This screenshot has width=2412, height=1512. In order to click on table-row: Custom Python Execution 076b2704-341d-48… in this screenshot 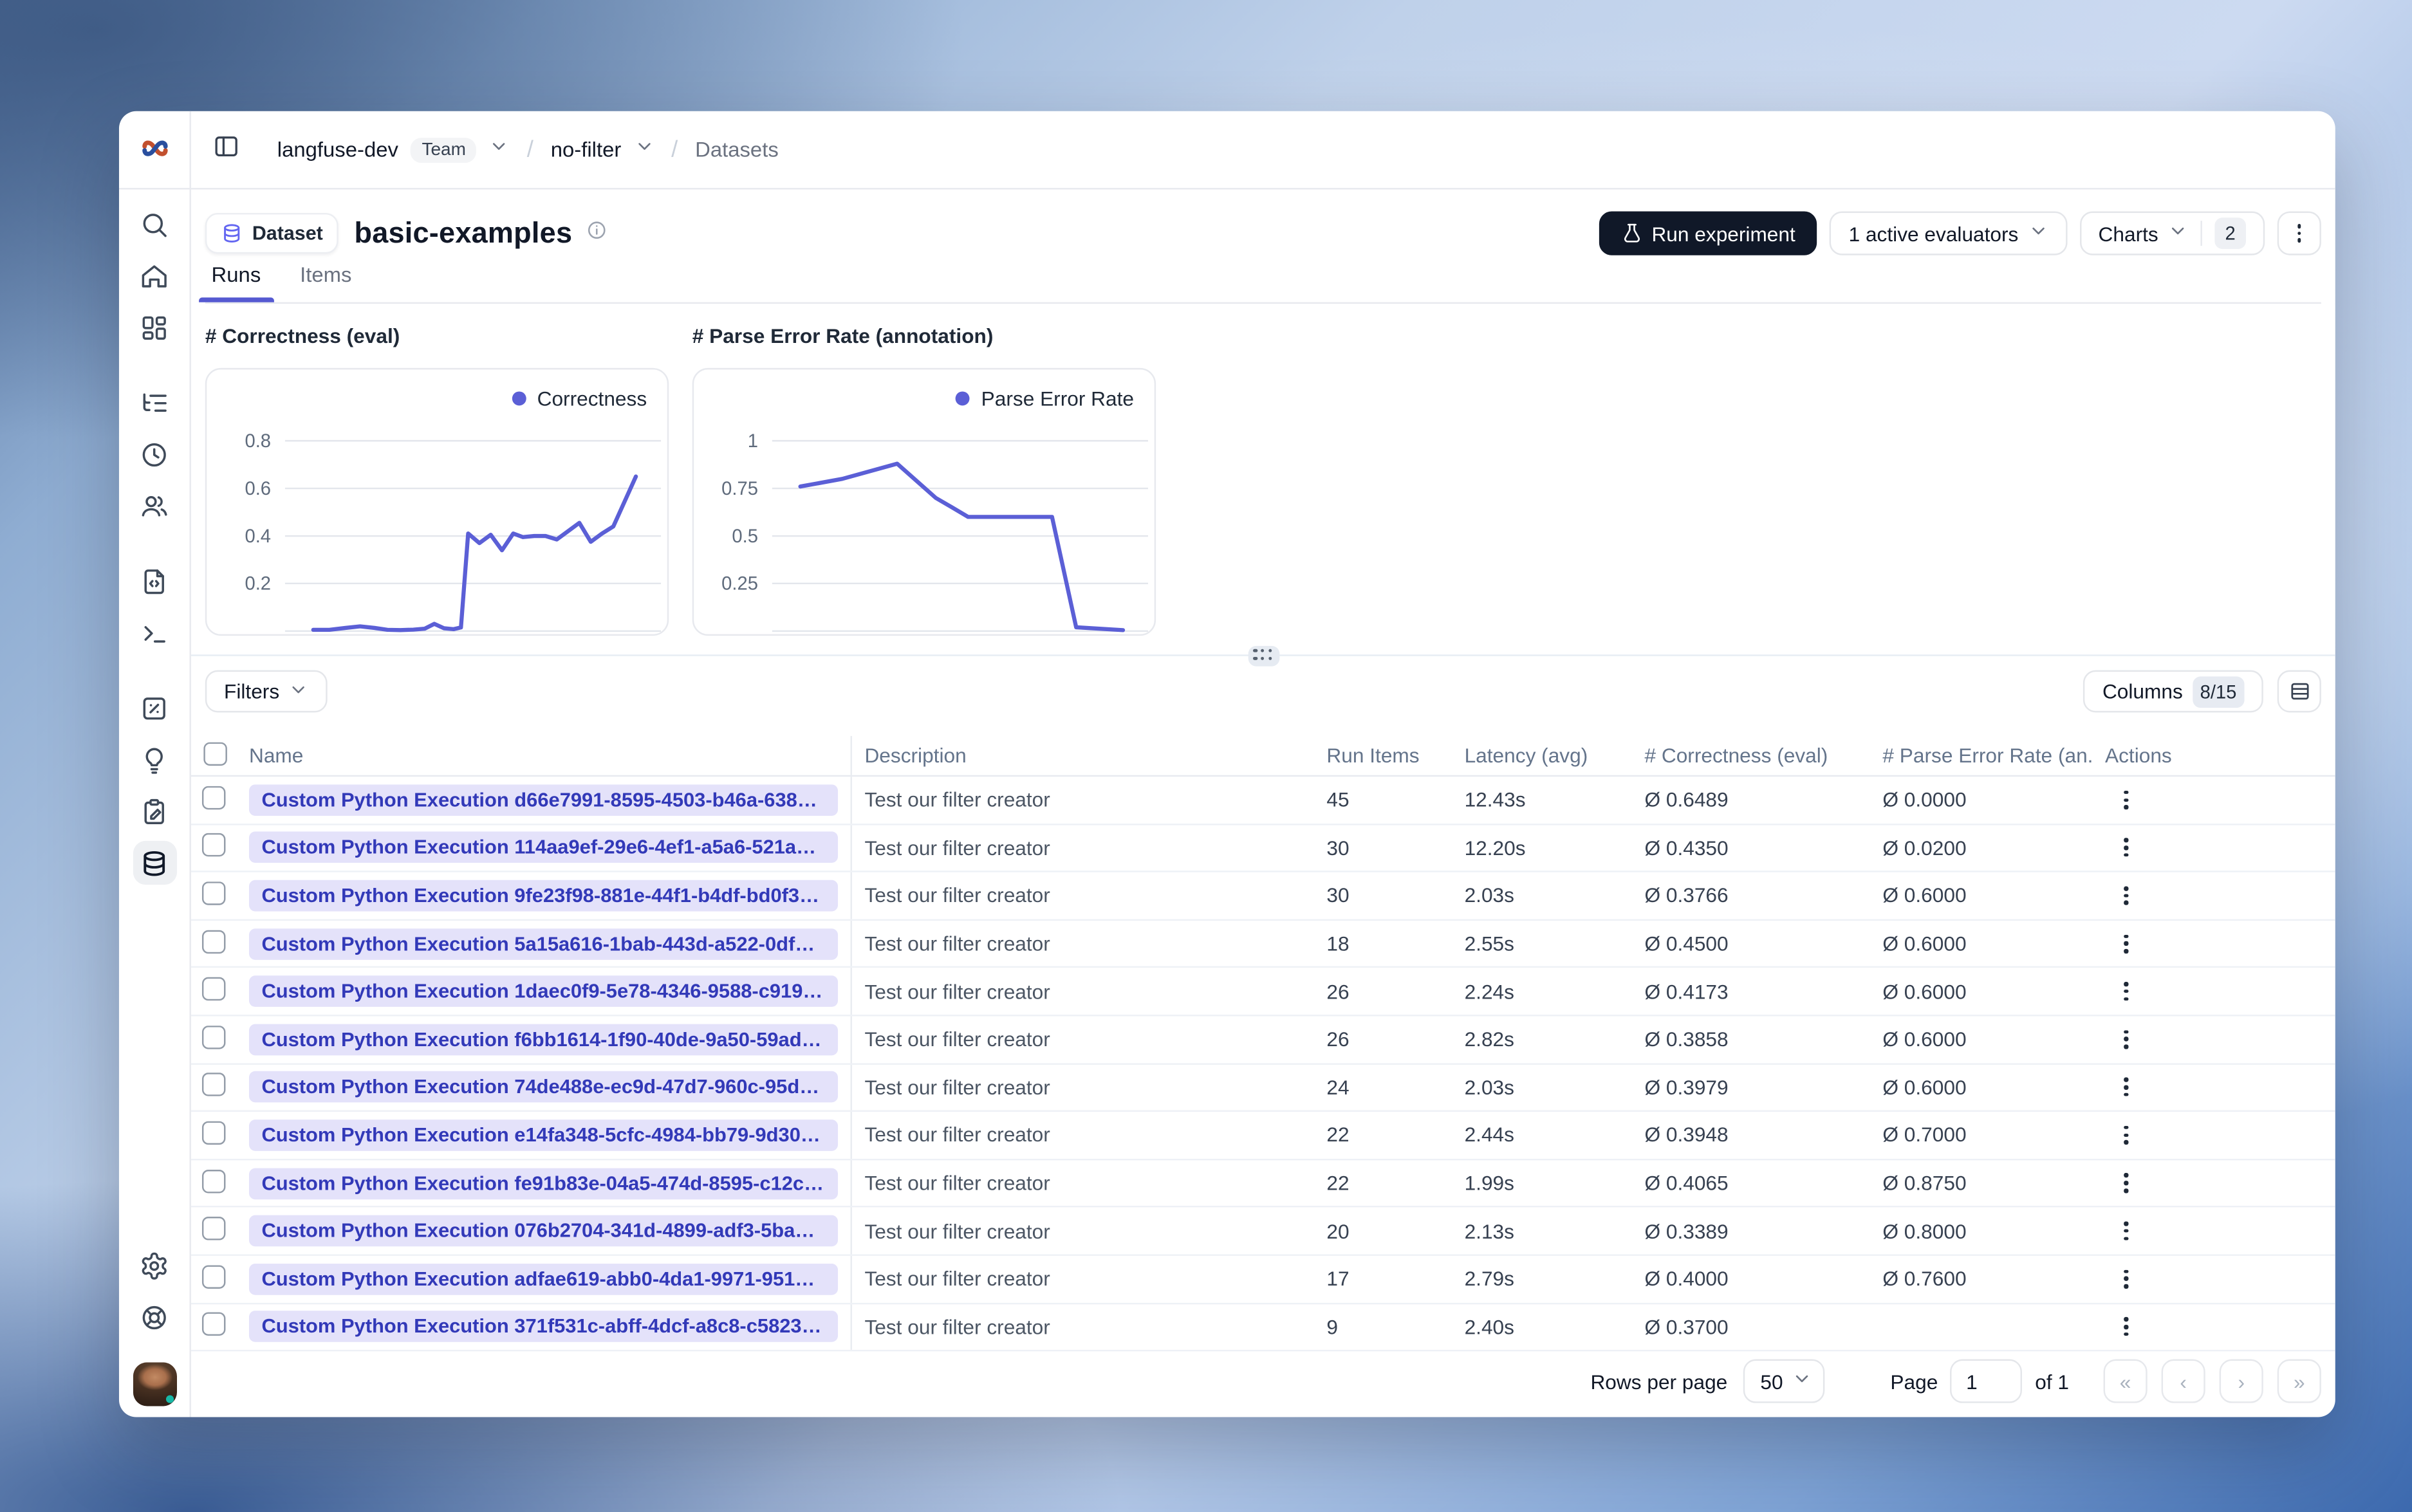, I will do `click(1262, 1232)`.